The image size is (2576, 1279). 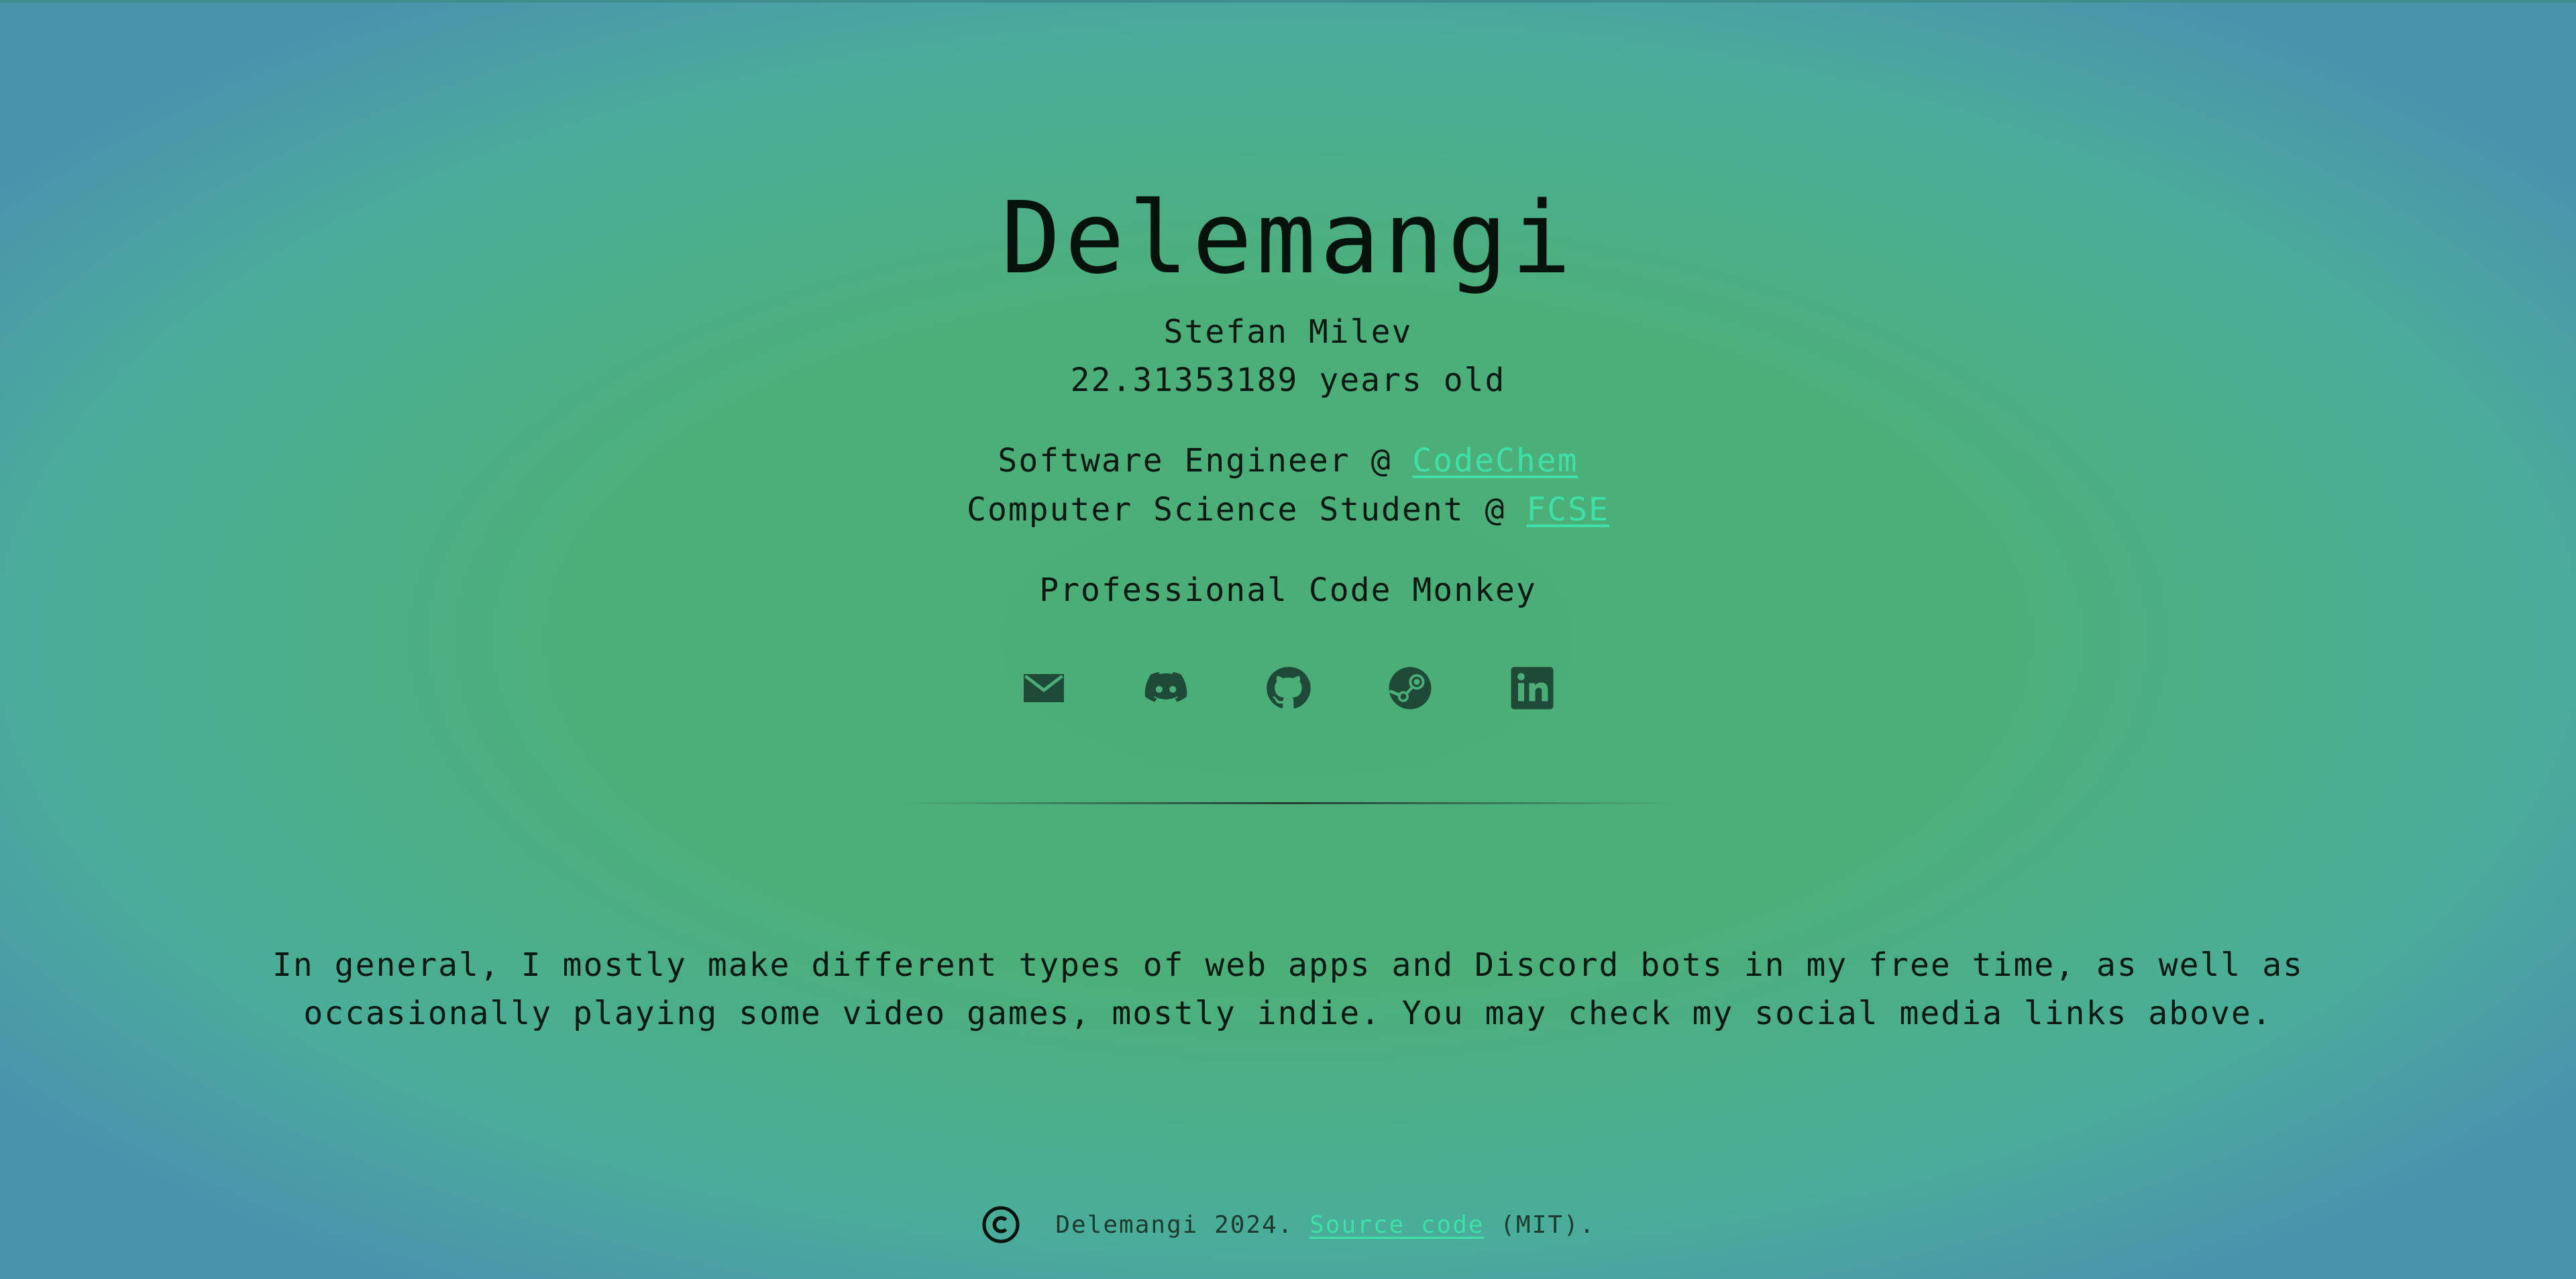 What do you see at coordinates (1540, 1225) in the screenshot?
I see `footer-suffix: (MIT).` at bounding box center [1540, 1225].